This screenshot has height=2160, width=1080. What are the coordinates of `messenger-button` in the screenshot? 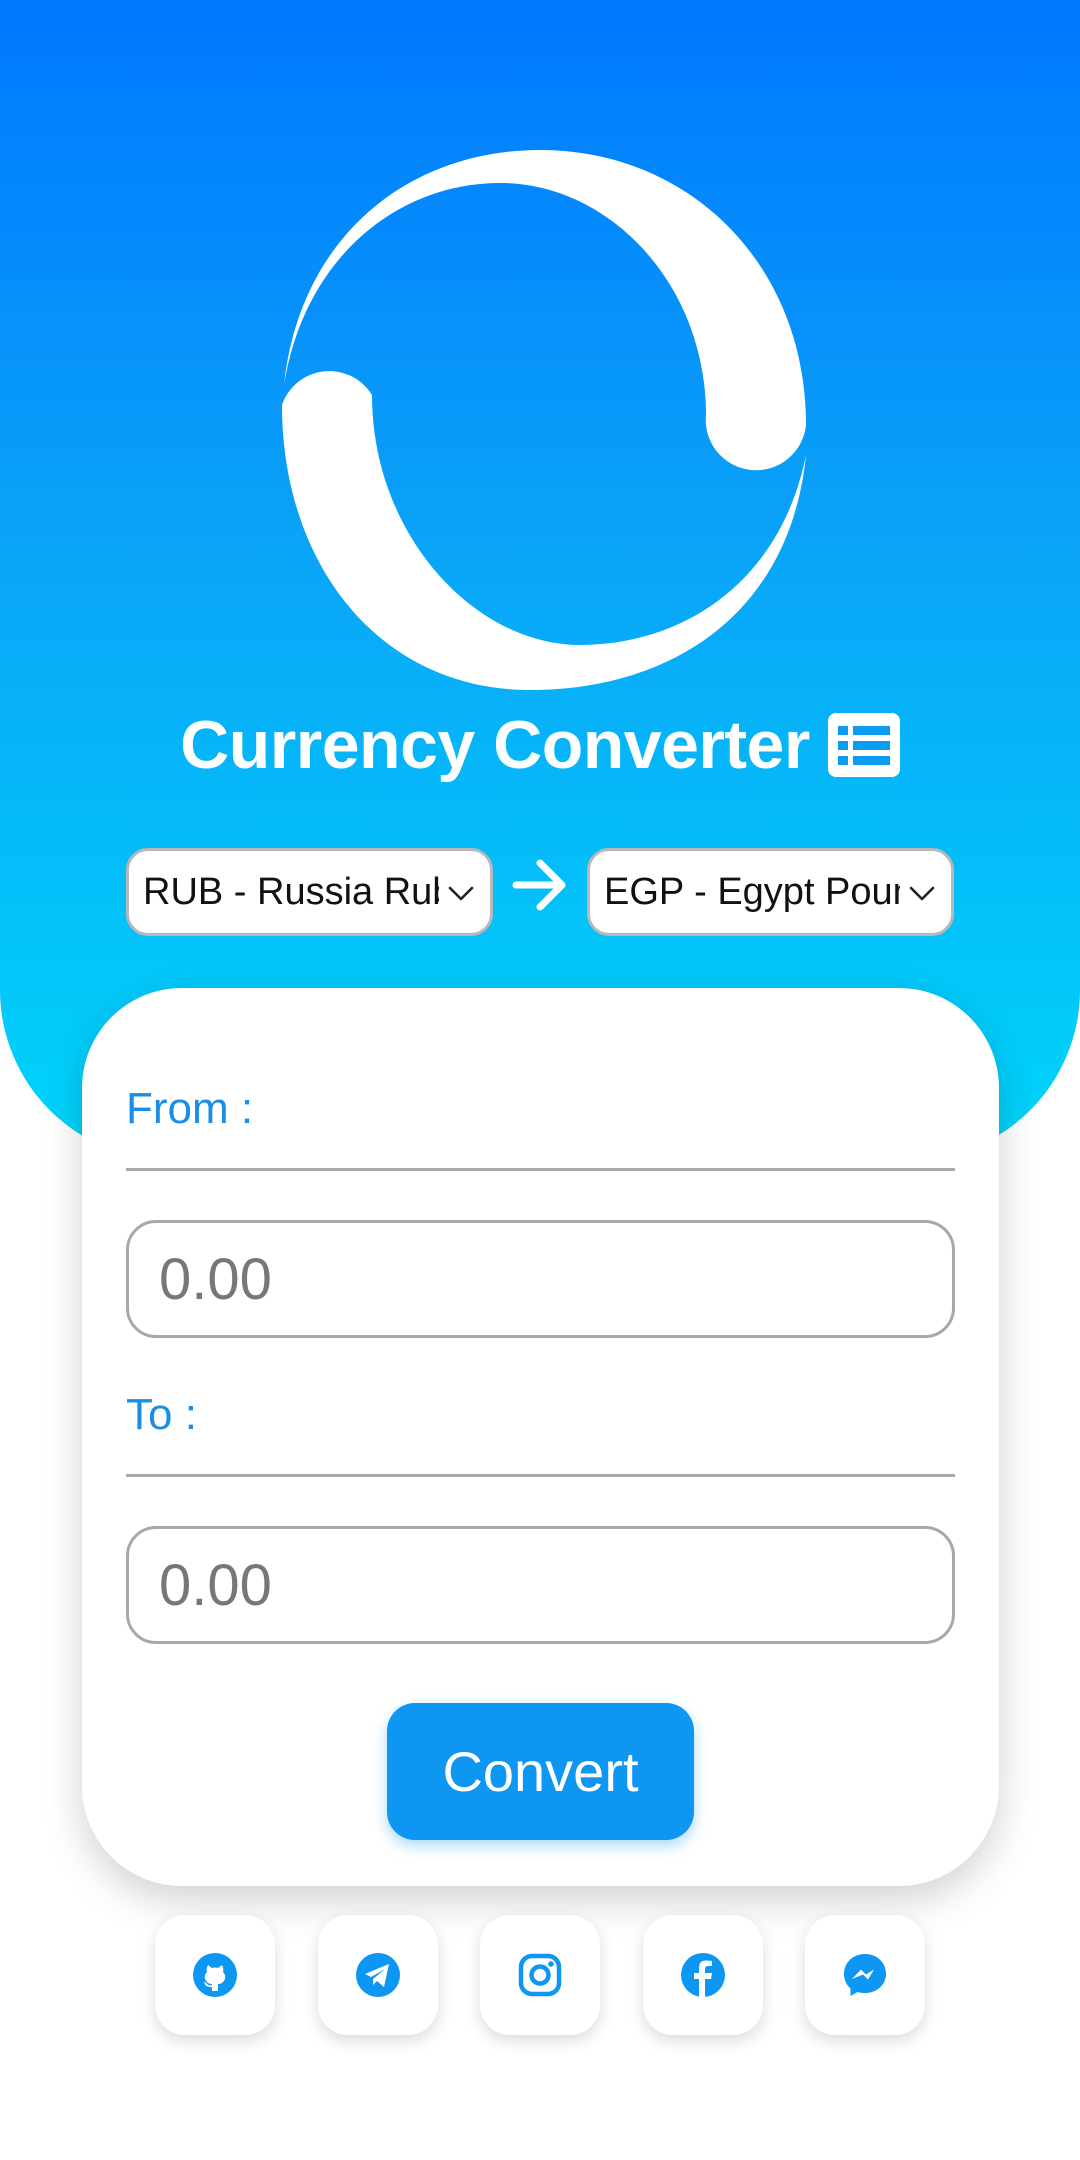 It's located at (865, 1975).